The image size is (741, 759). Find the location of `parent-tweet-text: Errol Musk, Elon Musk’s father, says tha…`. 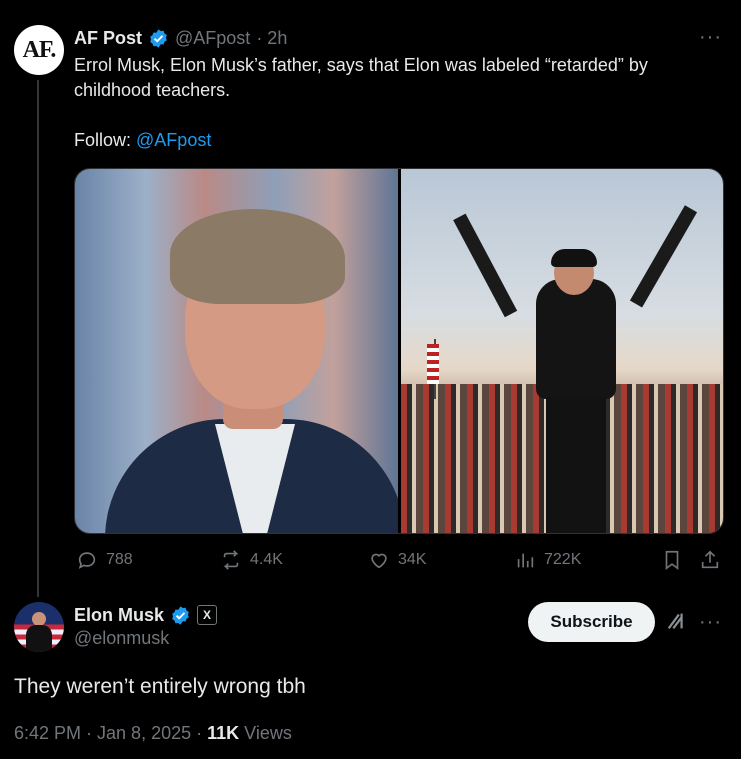

parent-tweet-text: Errol Musk, Elon Musk’s father, says tha… is located at coordinates (394, 78).